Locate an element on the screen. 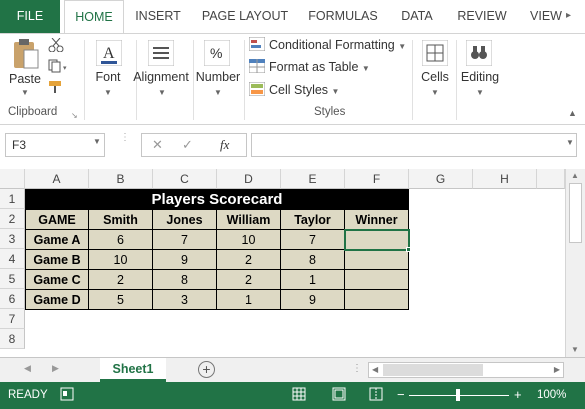 Image resolution: width=585 pixels, height=409 pixels. header-cell-taylor: Taylor is located at coordinates (313, 220).